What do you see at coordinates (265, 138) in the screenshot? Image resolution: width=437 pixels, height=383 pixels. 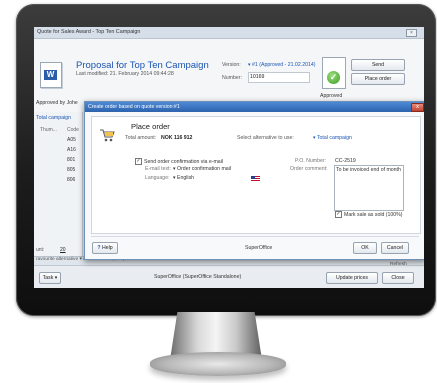 I see `alternative-select-label: Select alternative to use:` at bounding box center [265, 138].